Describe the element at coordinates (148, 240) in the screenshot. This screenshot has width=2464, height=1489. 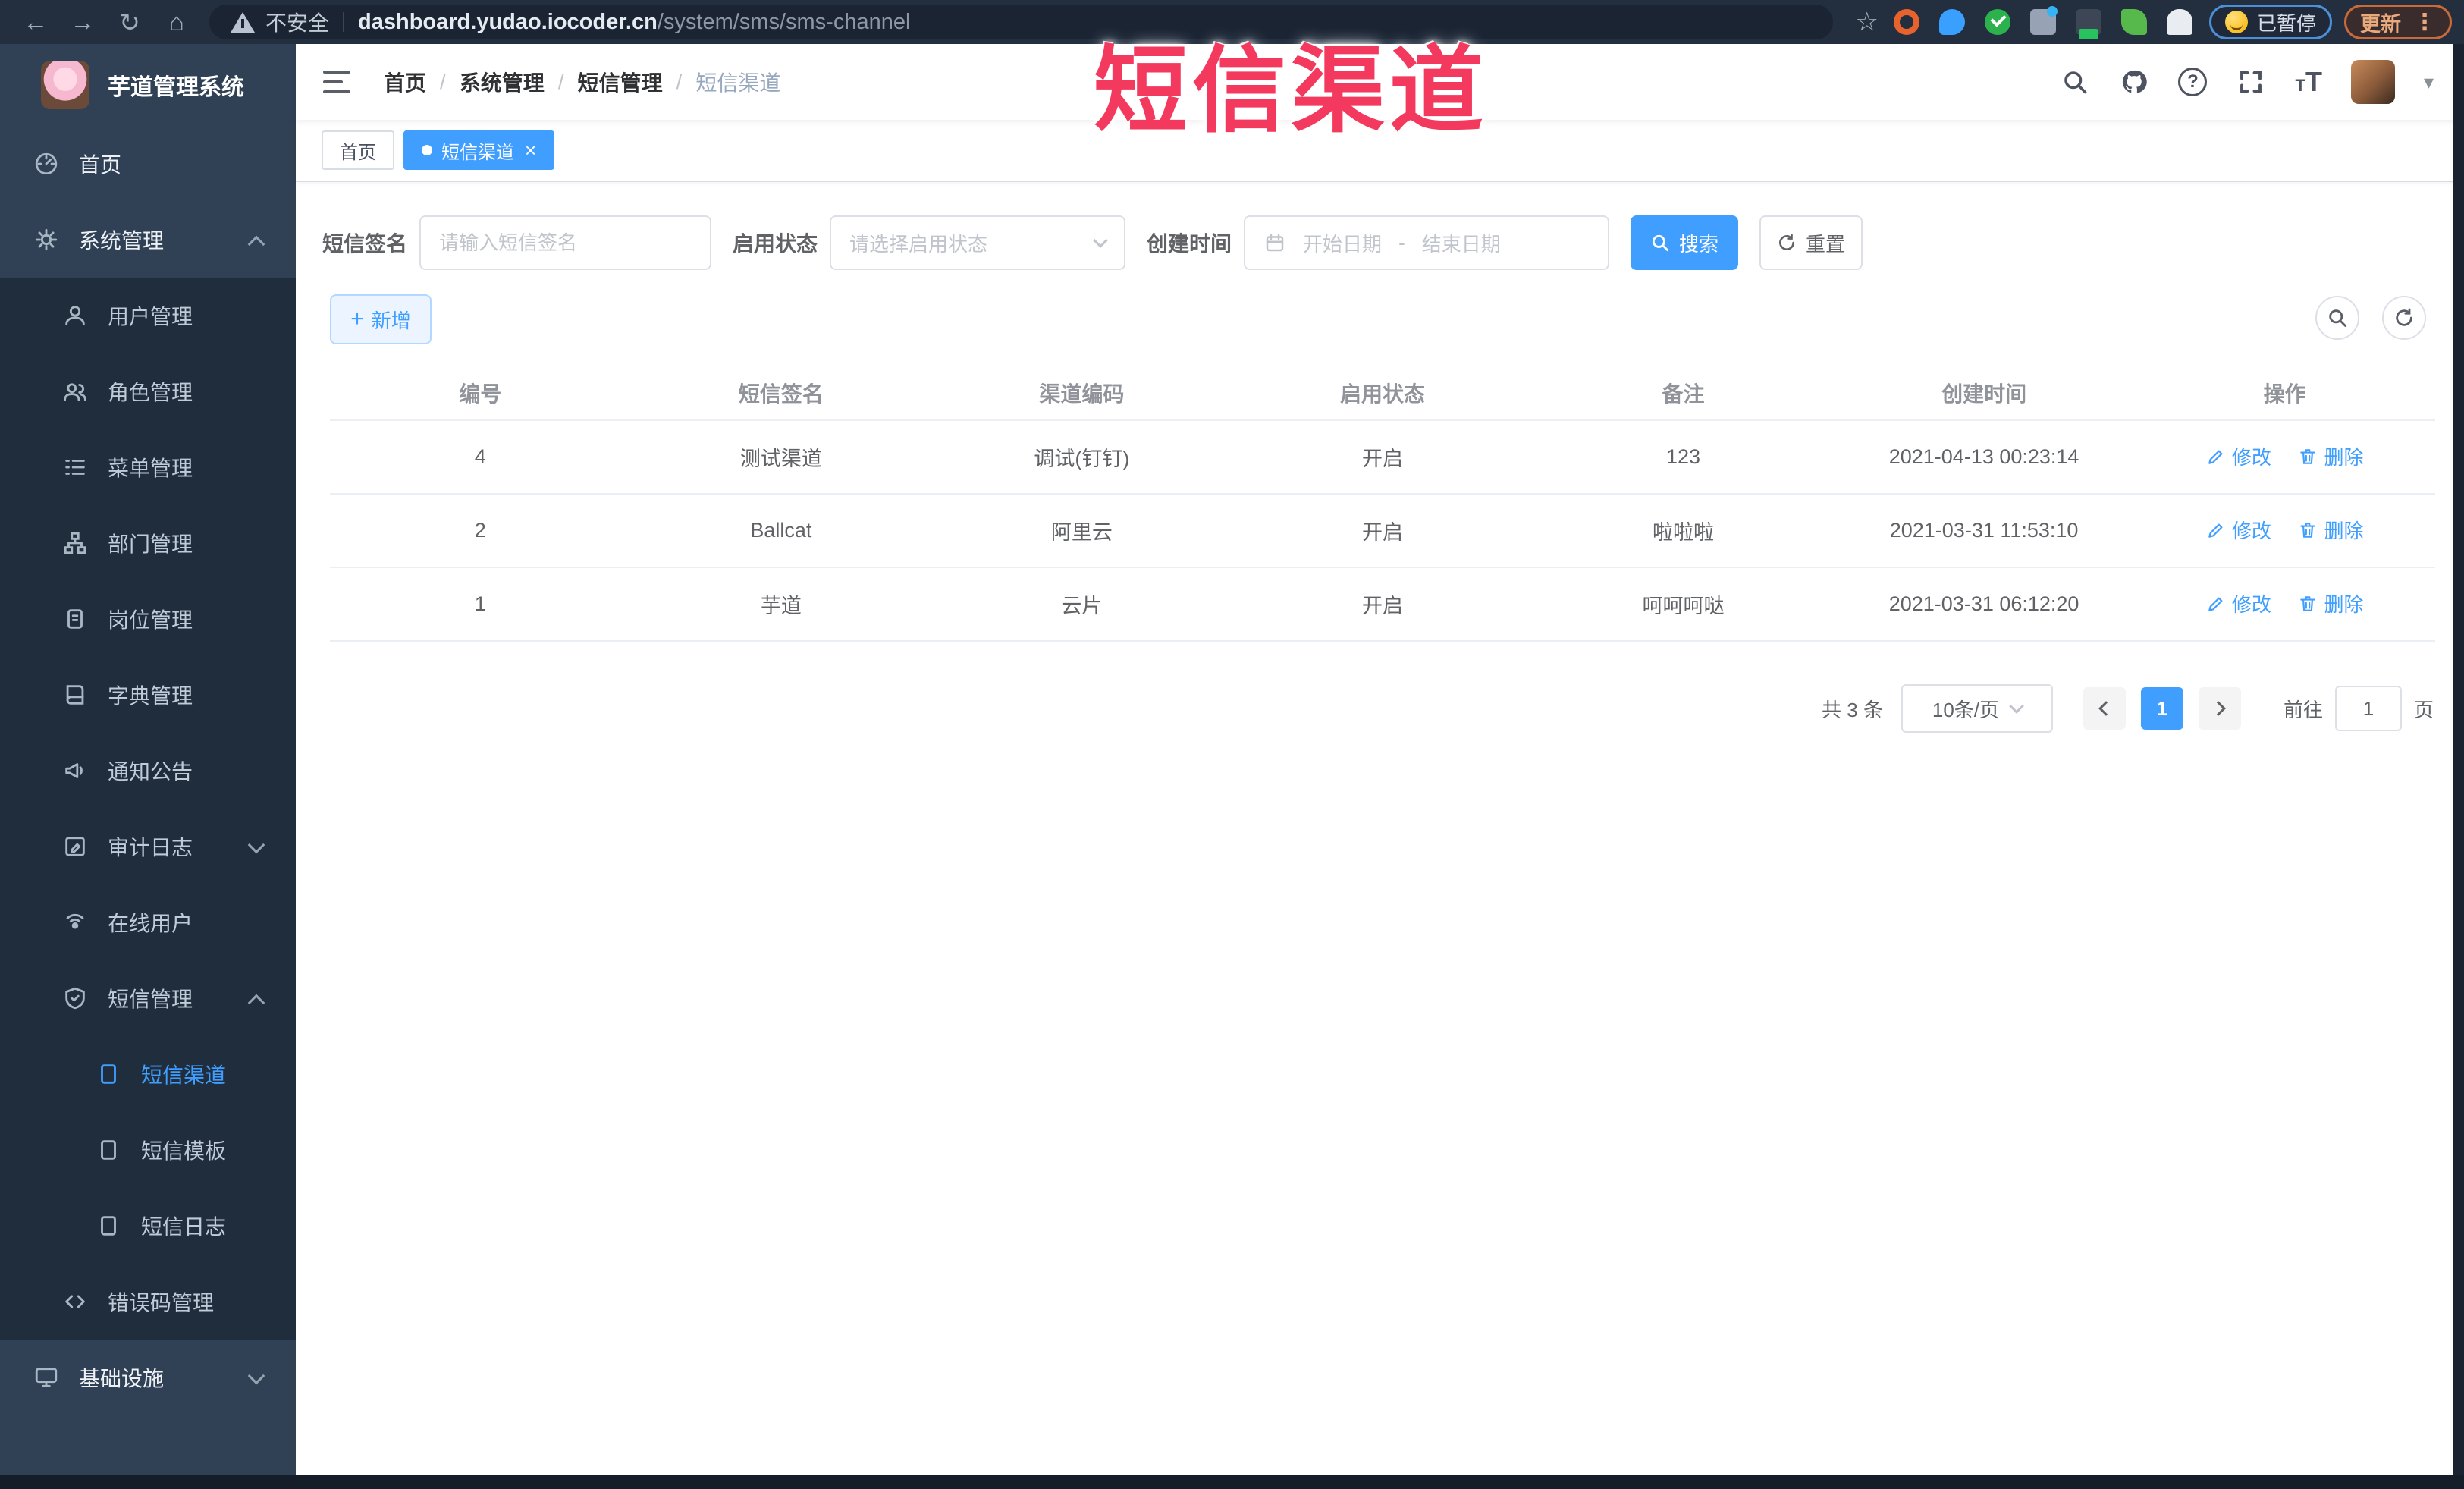
I see `sidebar-item-system: 系统管理` at that location.